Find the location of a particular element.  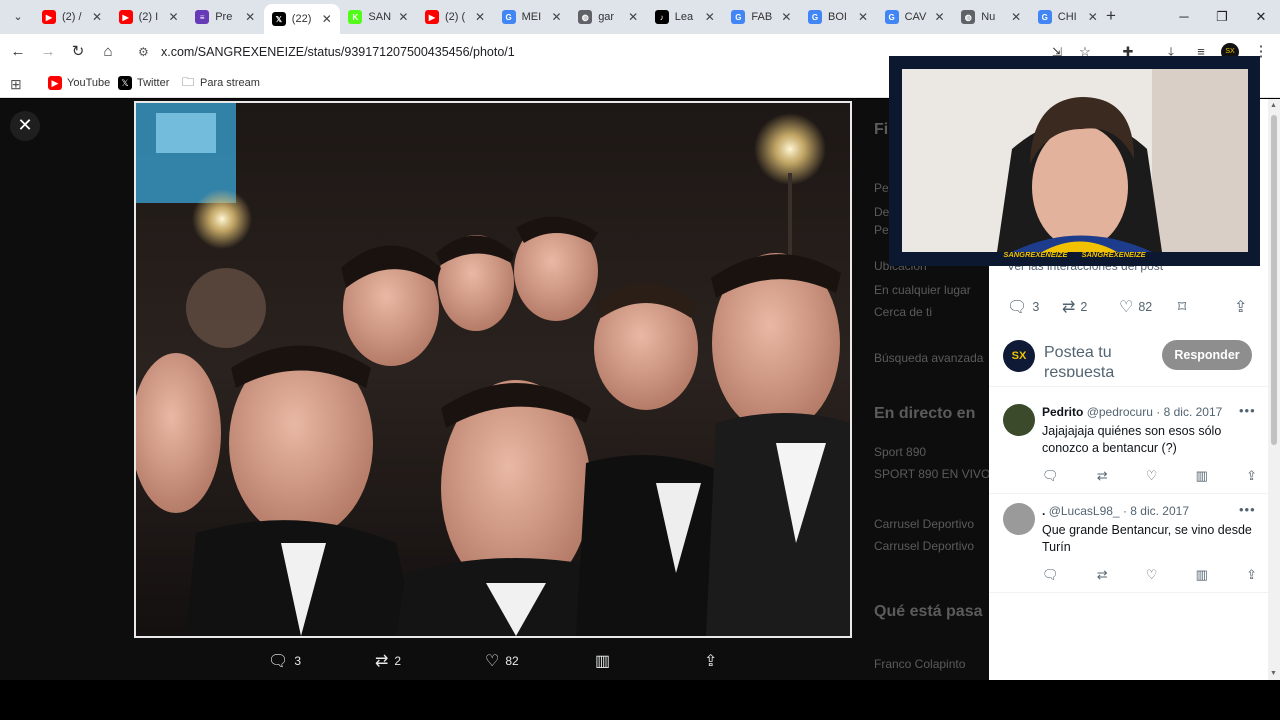

sidebar-reply-action: 🗨︎ 3 is located at coordinates (1023, 307).